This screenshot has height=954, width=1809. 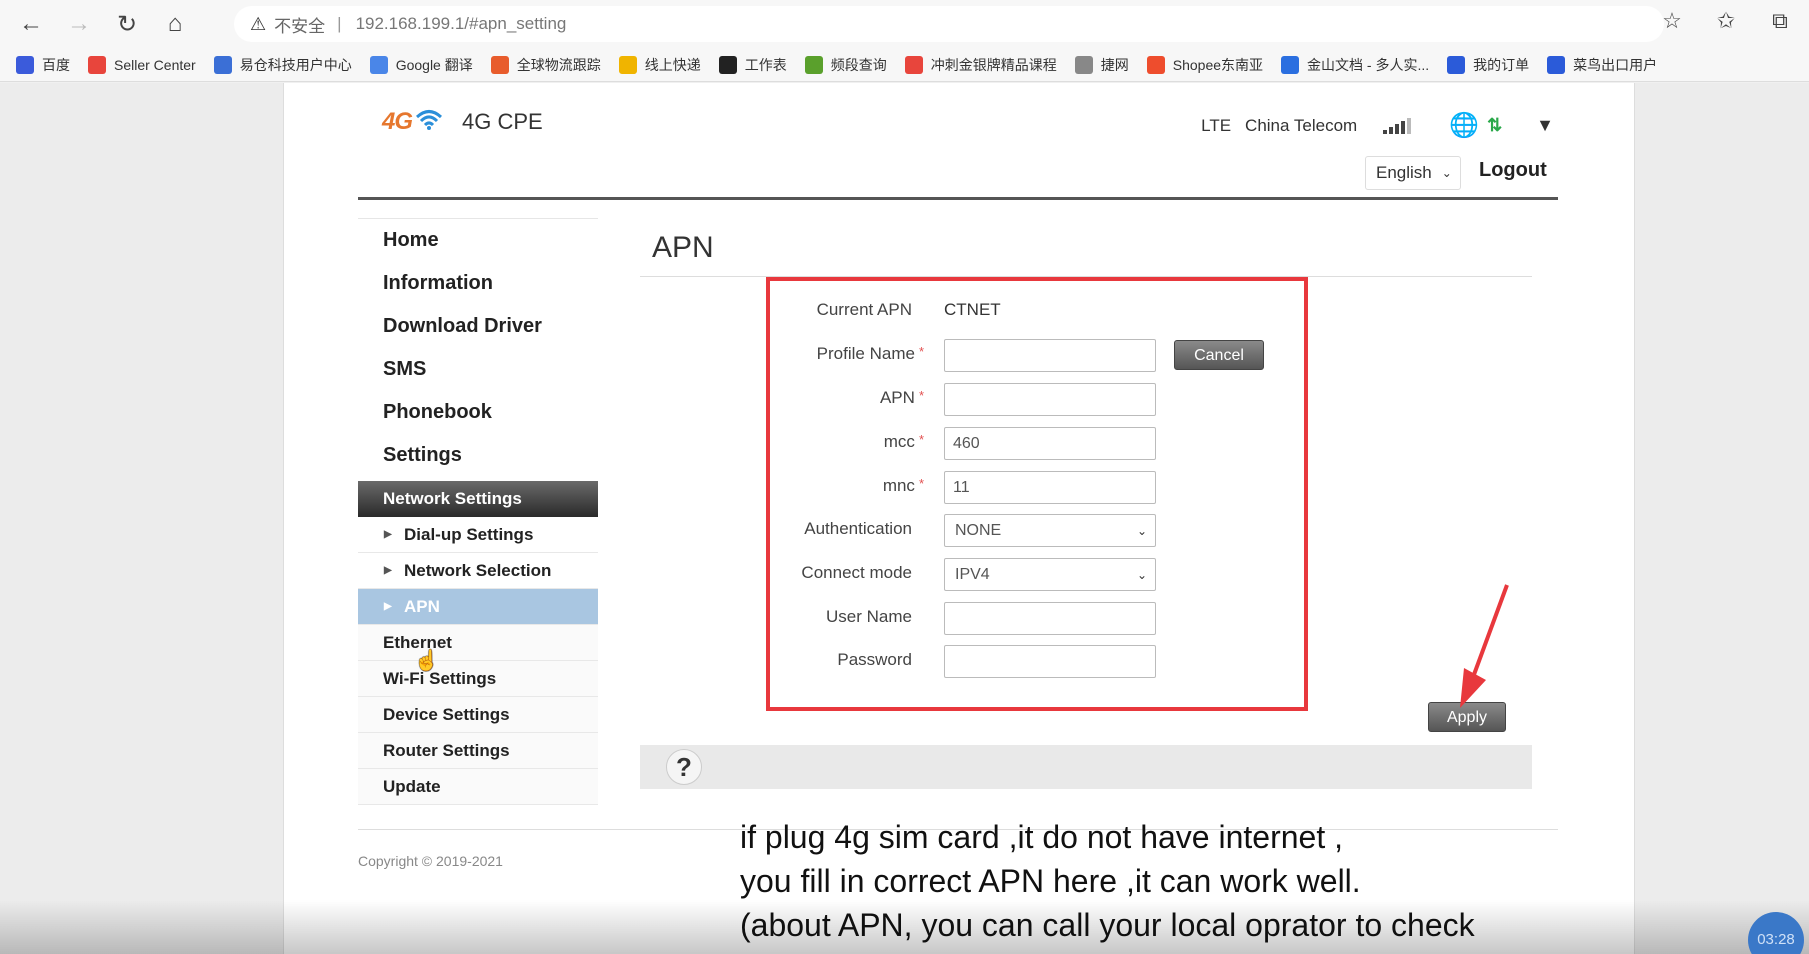 I want to click on bookmark-item: 全球物流跟踪, so click(x=545, y=65).